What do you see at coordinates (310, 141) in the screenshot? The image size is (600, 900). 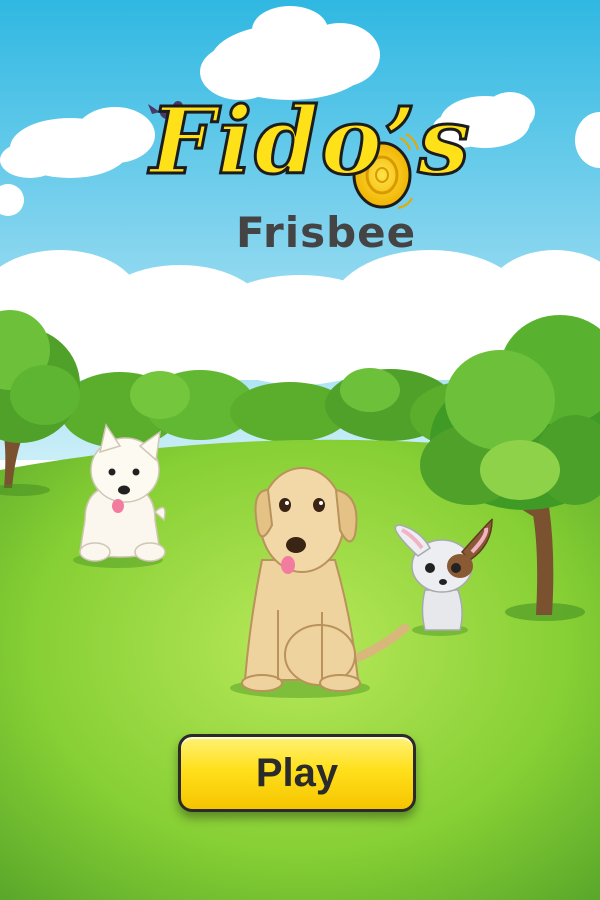 I see `game-title: Fido’s` at bounding box center [310, 141].